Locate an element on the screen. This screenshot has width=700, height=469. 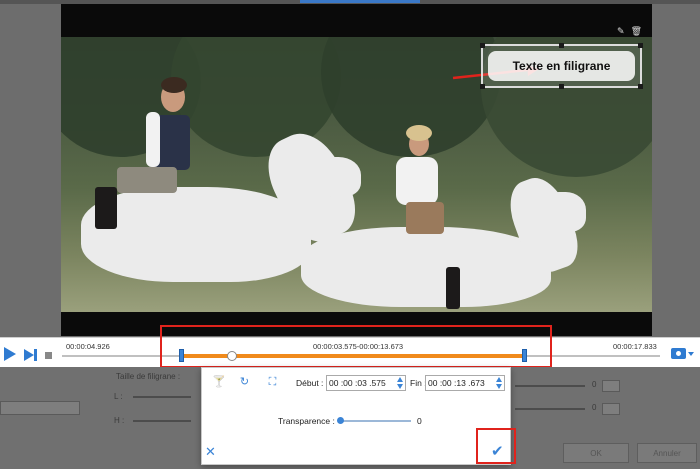
chevron-down-icon is located at coordinates (691, 354).